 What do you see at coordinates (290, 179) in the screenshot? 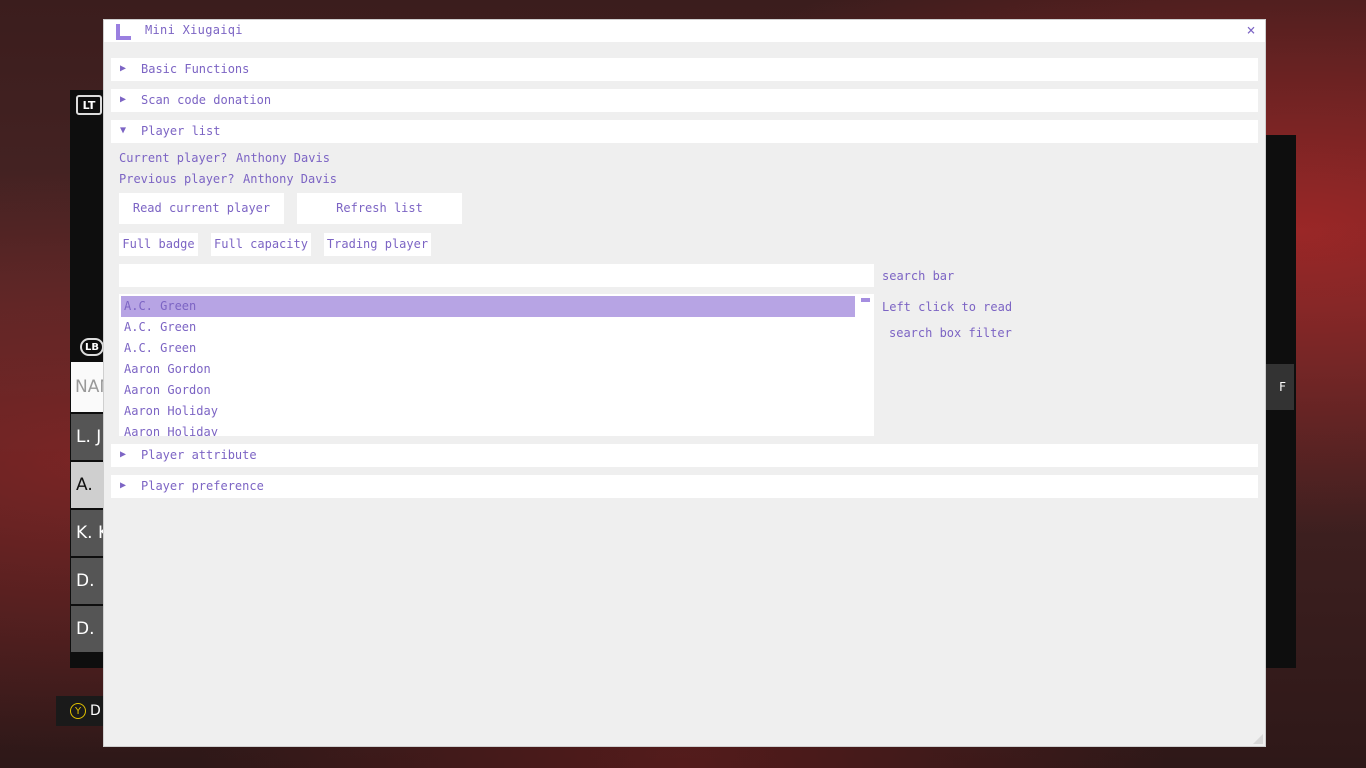
I see `previous-player-value: Anthony Davis` at bounding box center [290, 179].